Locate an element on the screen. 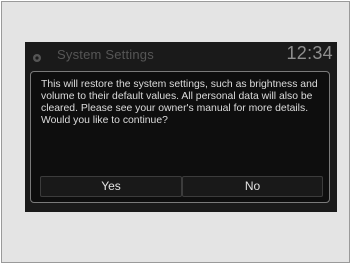 The height and width of the screenshot is (266, 353). settings-icon is located at coordinates (37, 56).